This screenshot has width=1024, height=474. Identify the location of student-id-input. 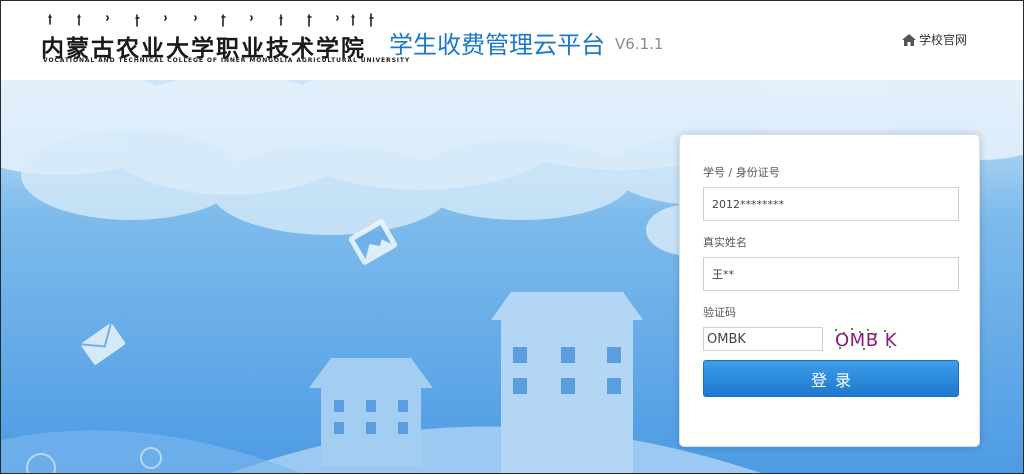
(831, 204).